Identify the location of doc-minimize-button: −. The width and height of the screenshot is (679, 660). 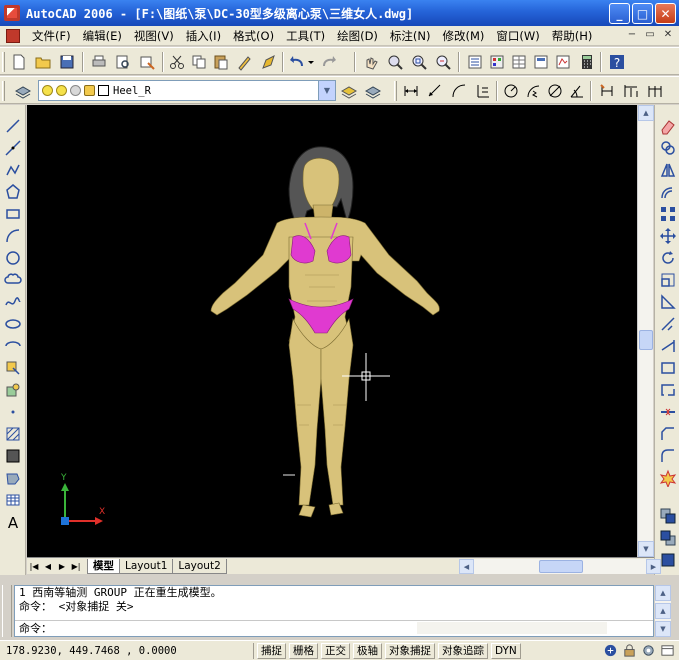
(632, 35).